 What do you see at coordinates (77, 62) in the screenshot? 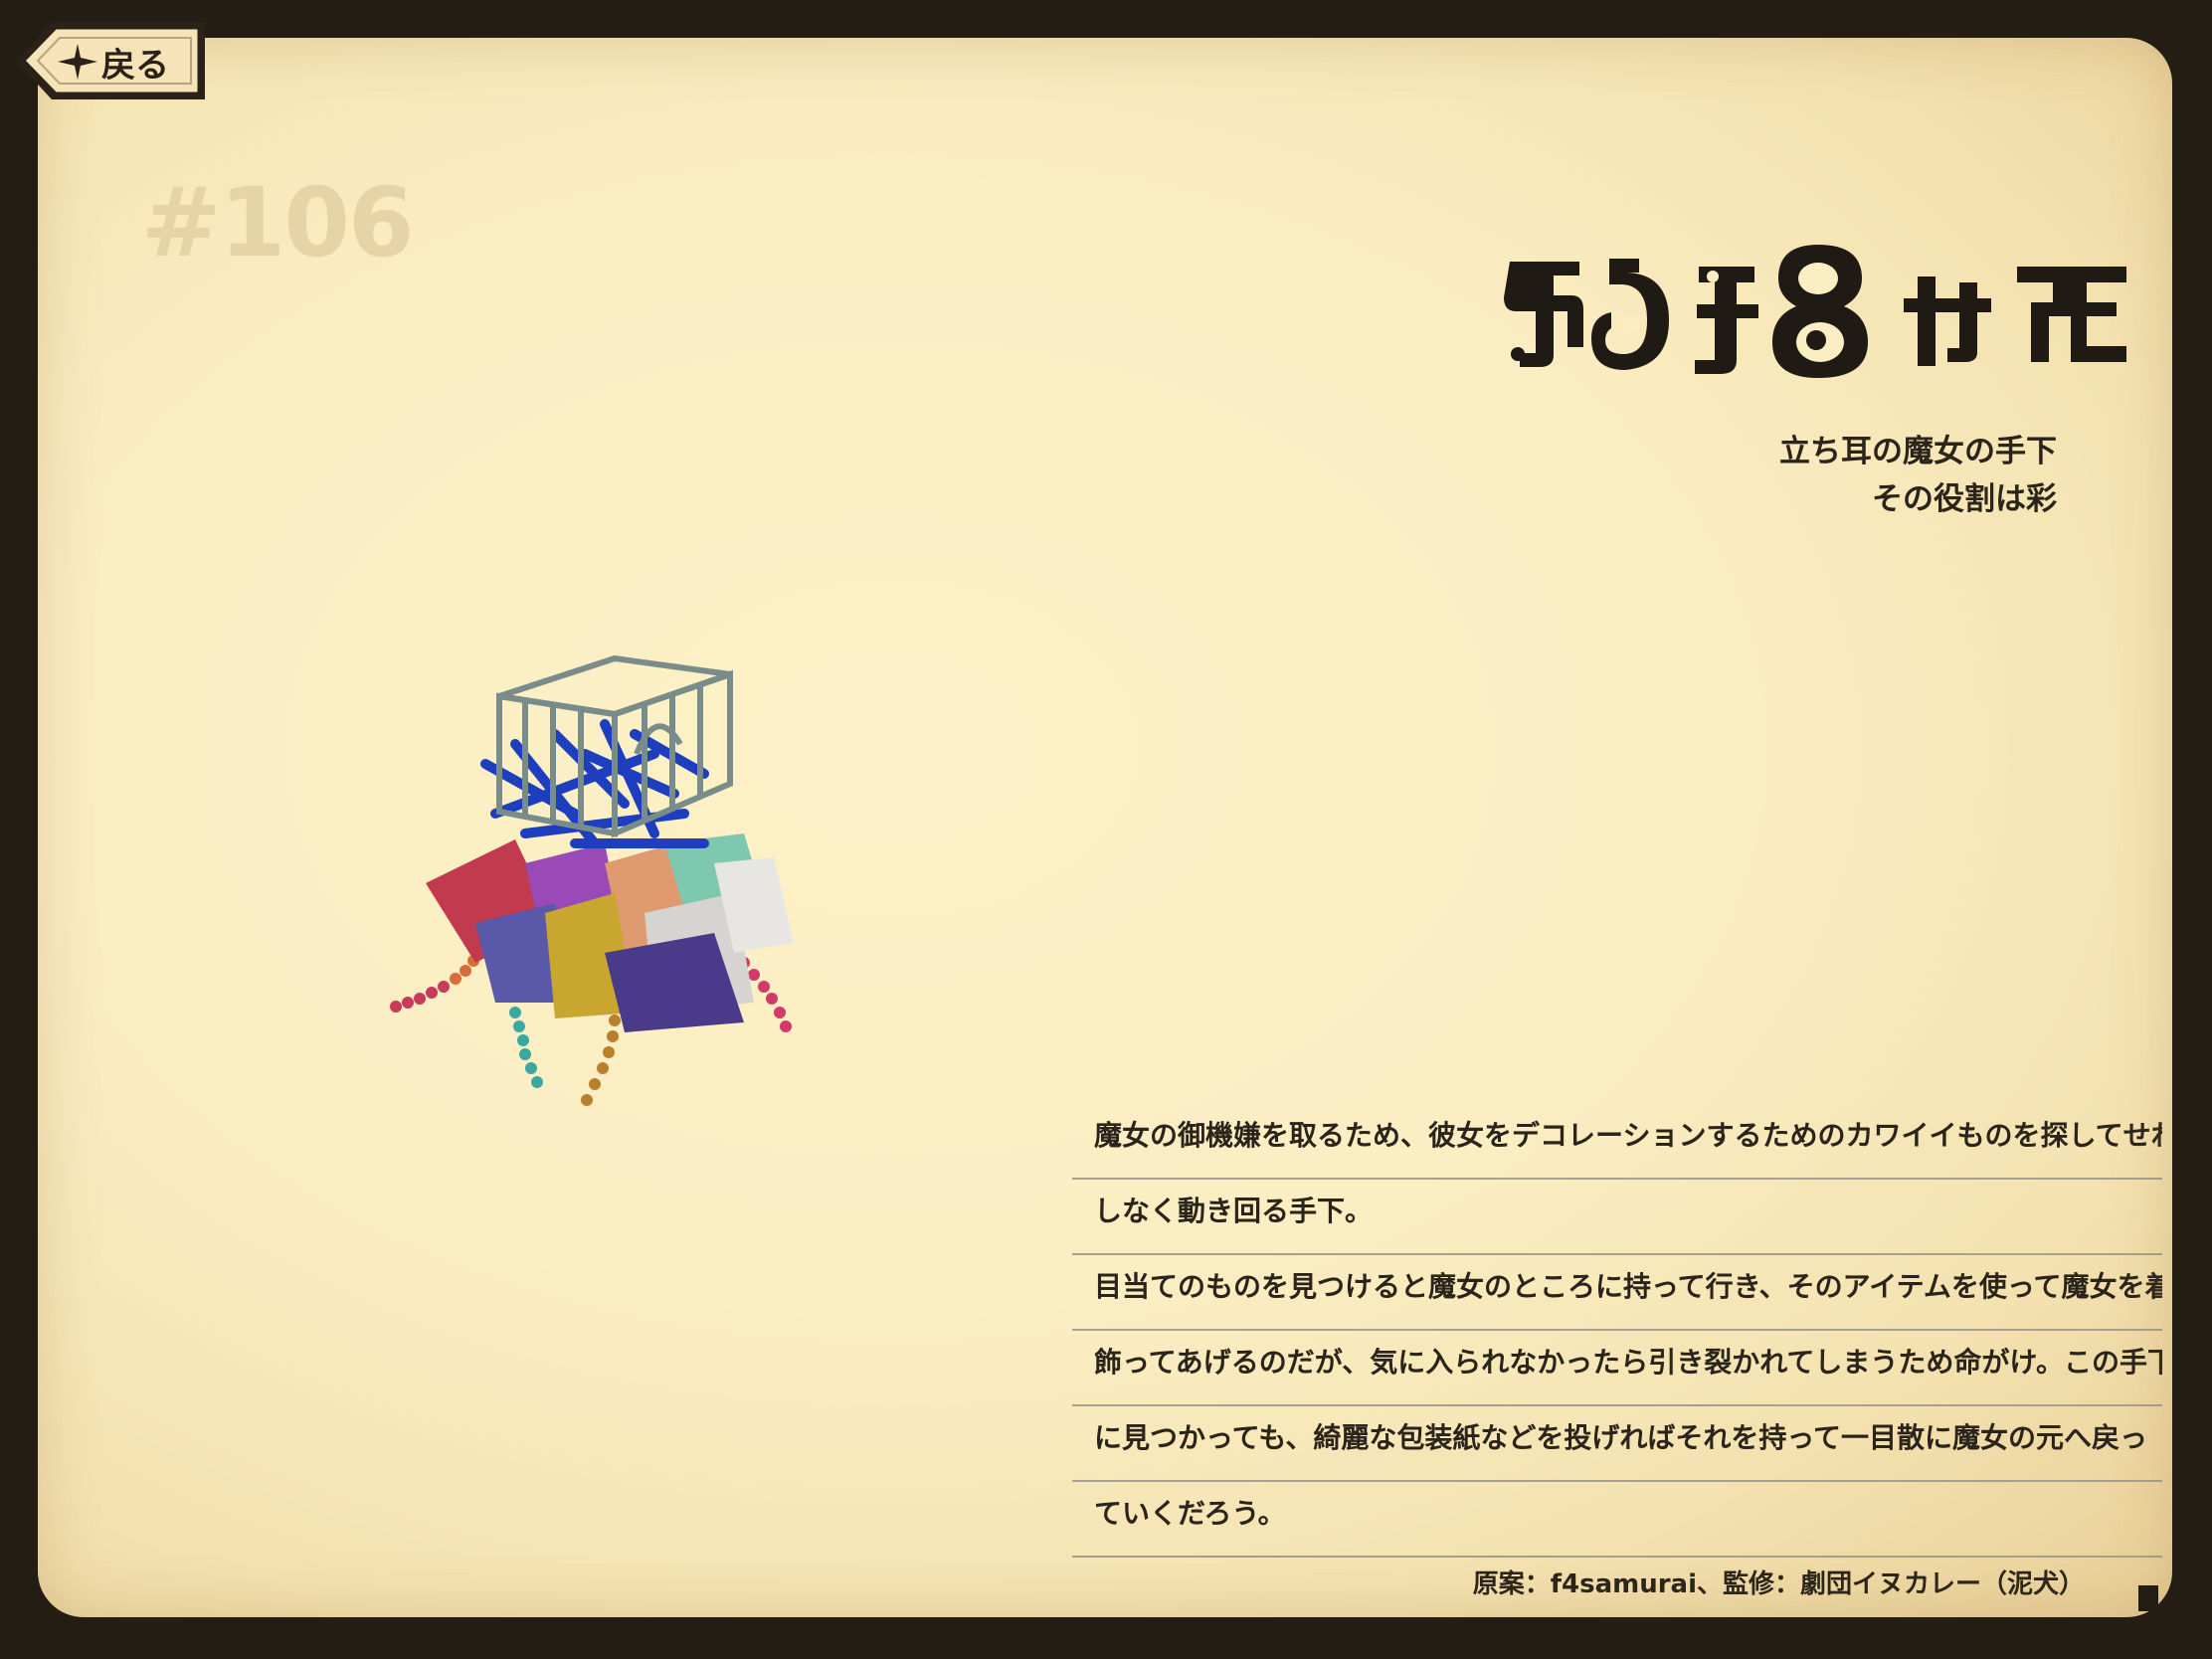
I see `sparkle-icon` at bounding box center [77, 62].